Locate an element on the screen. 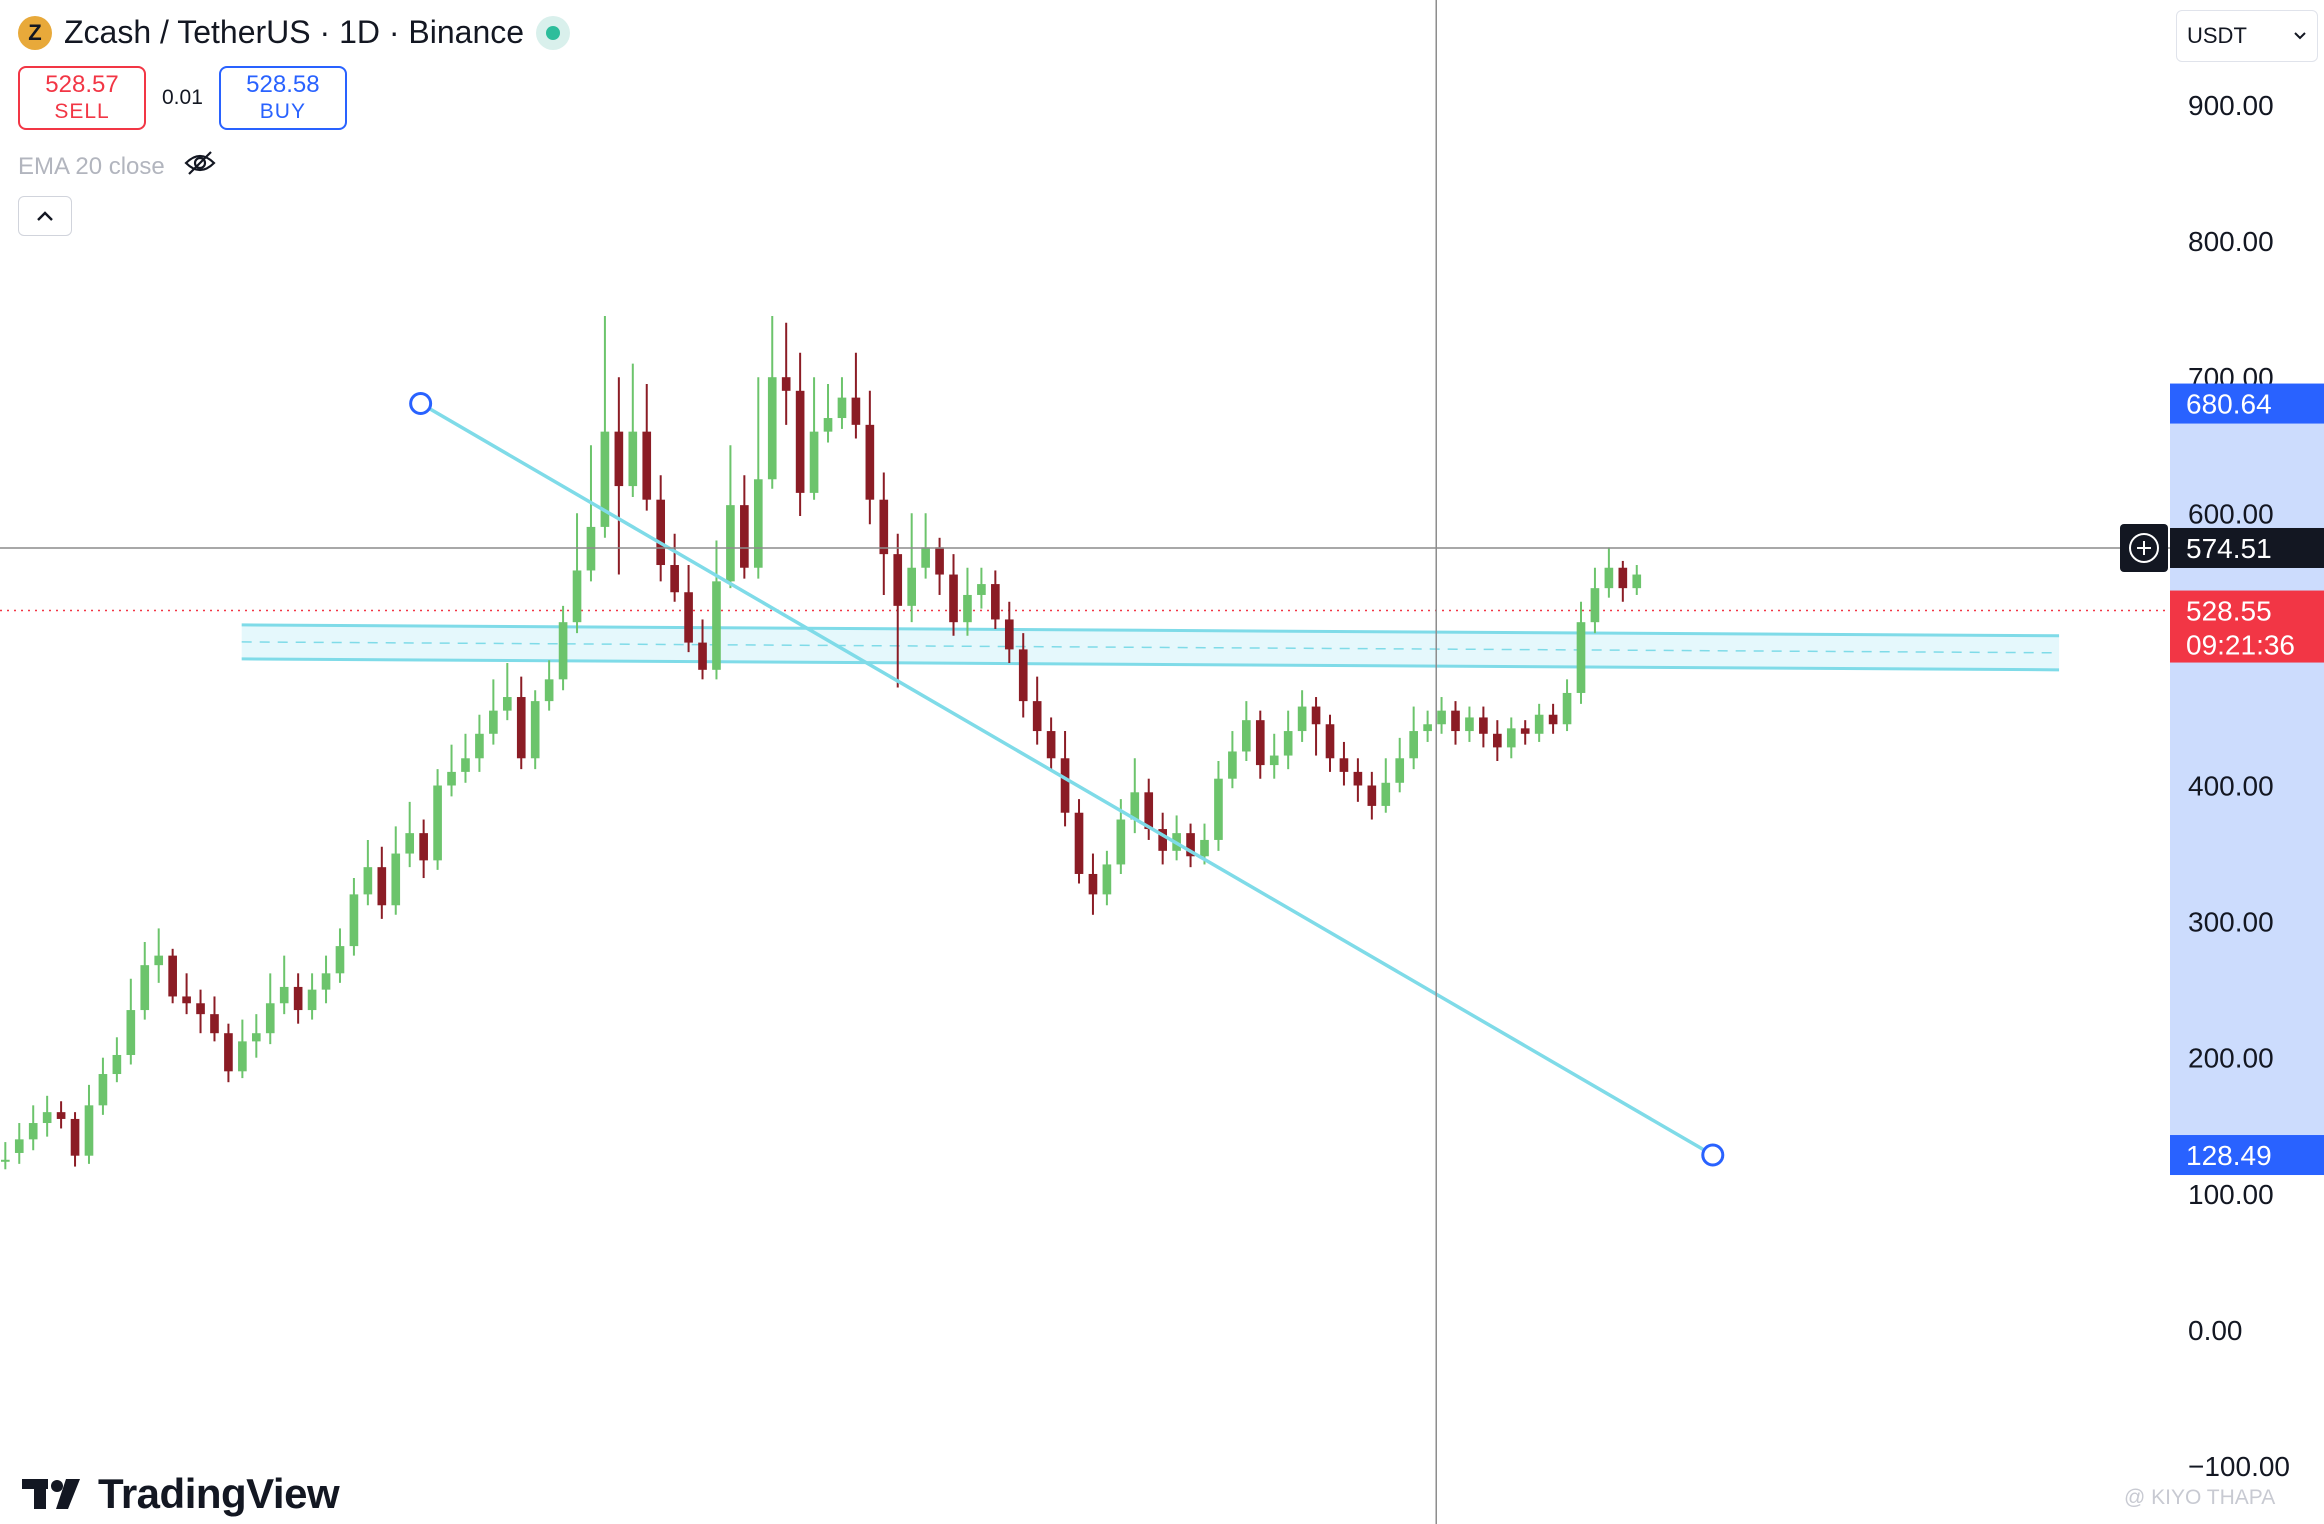  symbol-header: Z Zcash / TetherUS · 1D · Binance is located at coordinates (294, 32).